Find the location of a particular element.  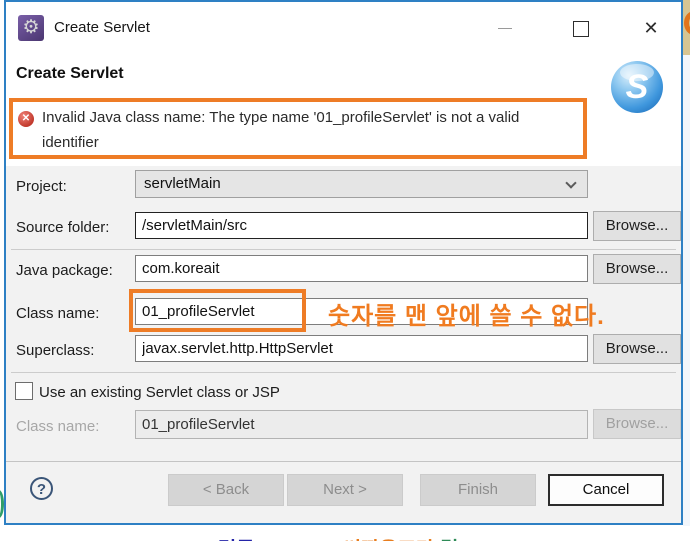

existing-class-name-label: Class name: is located at coordinates (58, 426).